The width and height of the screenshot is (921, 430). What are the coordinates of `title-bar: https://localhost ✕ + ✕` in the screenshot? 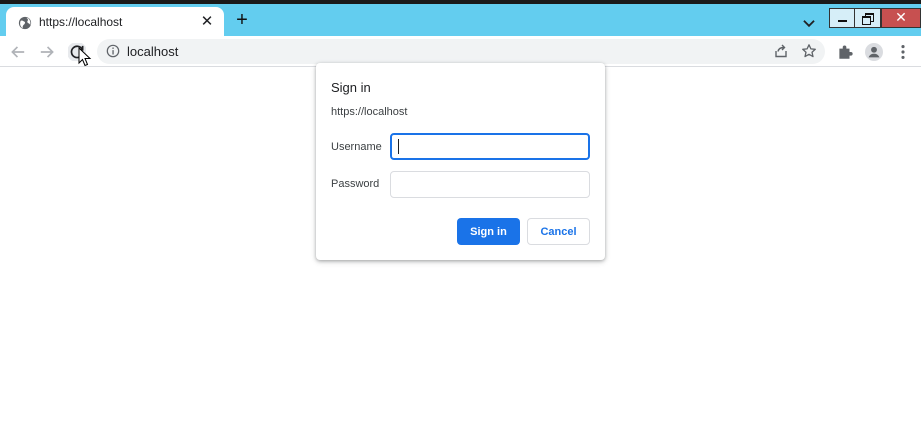 It's located at (460, 20).